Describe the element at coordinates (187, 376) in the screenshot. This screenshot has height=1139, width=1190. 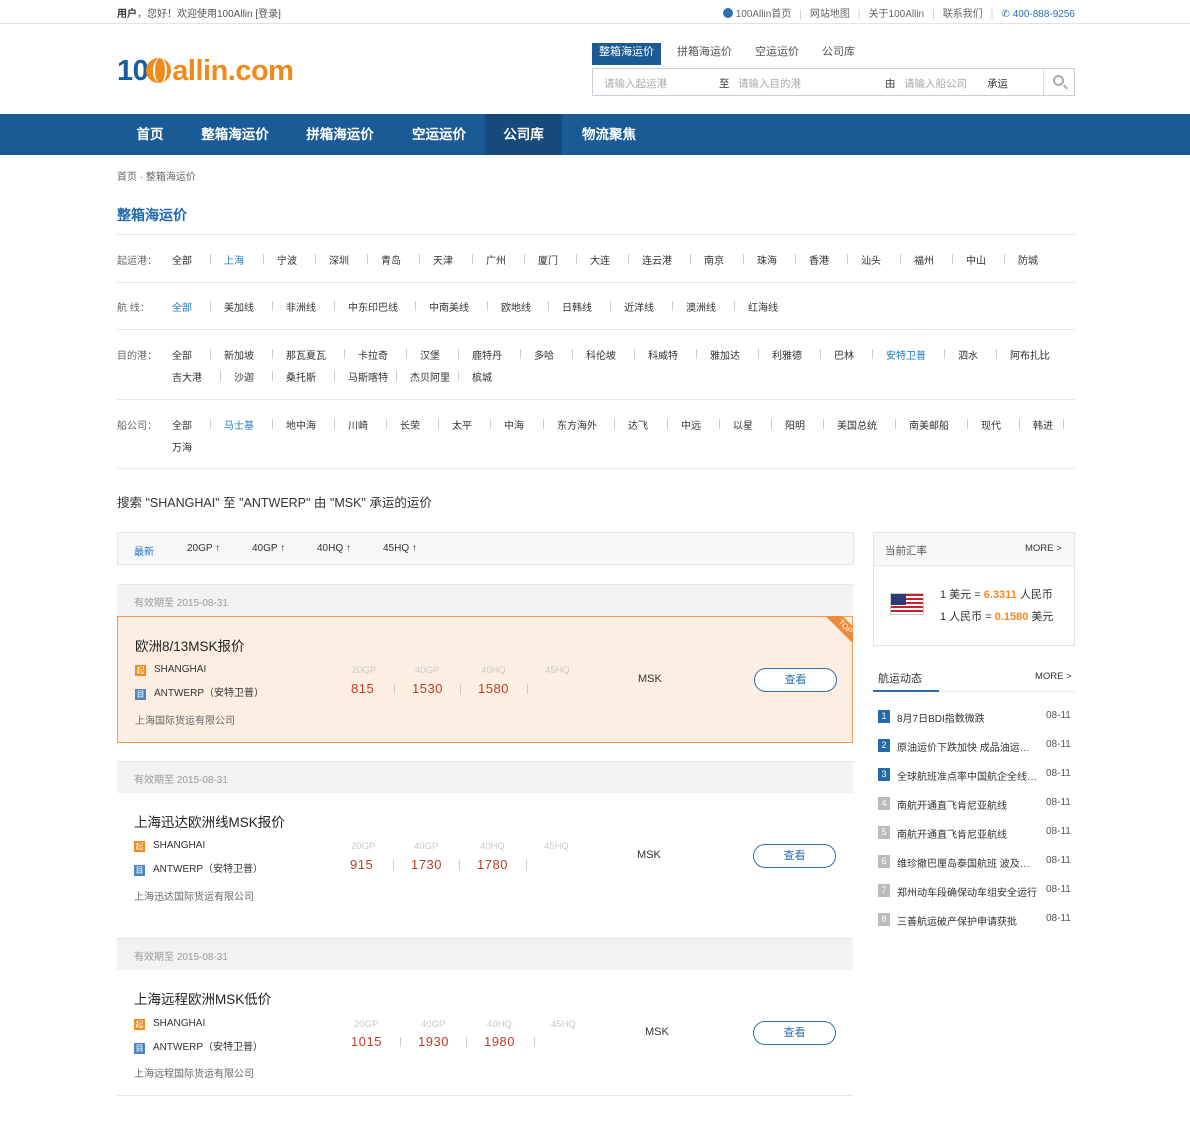
I see `filter-option-dest: 吉大港` at that location.